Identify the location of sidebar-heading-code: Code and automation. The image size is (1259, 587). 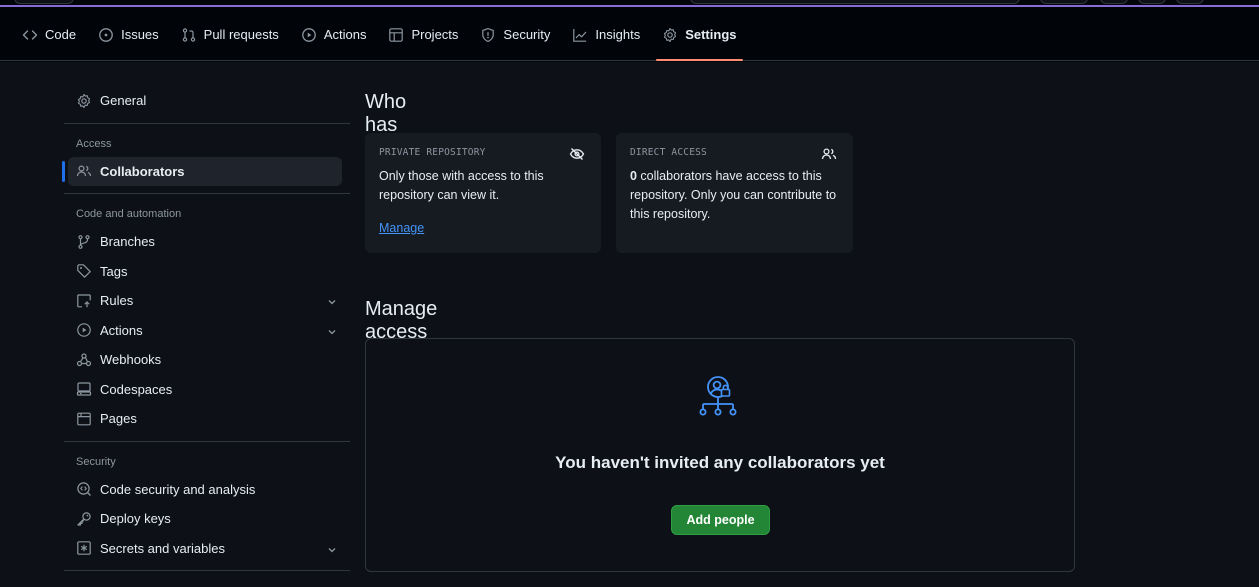
(129, 214).